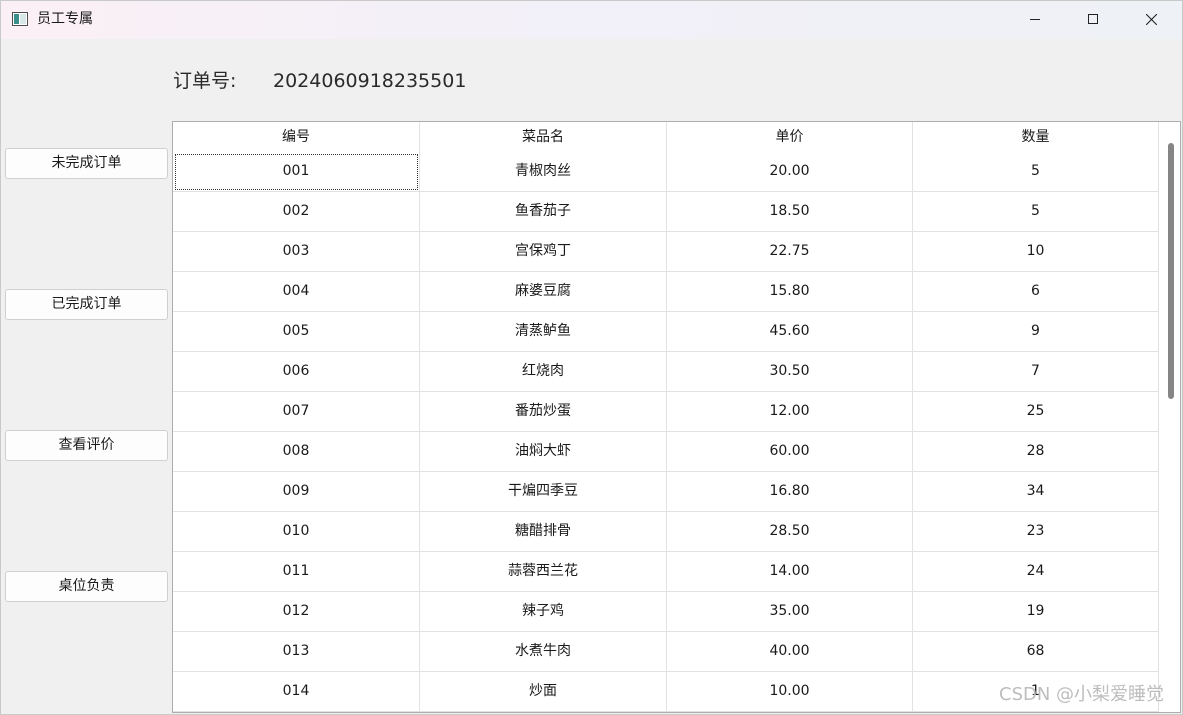 Image resolution: width=1183 pixels, height=715 pixels. Describe the element at coordinates (1036, 652) in the screenshot. I see `cell-quantity: 68` at that location.